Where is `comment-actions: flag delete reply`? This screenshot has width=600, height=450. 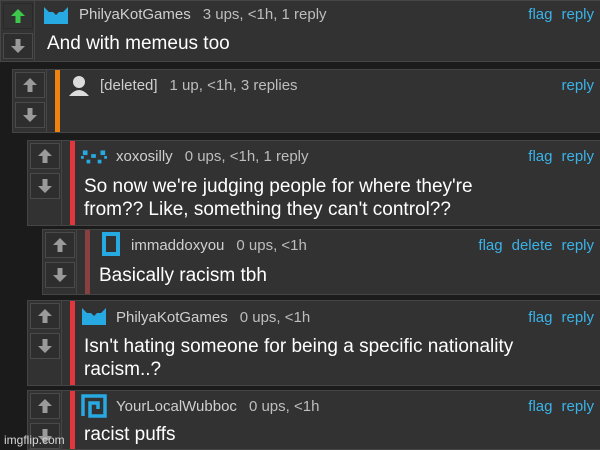
comment-actions: flag delete reply is located at coordinates (531, 245).